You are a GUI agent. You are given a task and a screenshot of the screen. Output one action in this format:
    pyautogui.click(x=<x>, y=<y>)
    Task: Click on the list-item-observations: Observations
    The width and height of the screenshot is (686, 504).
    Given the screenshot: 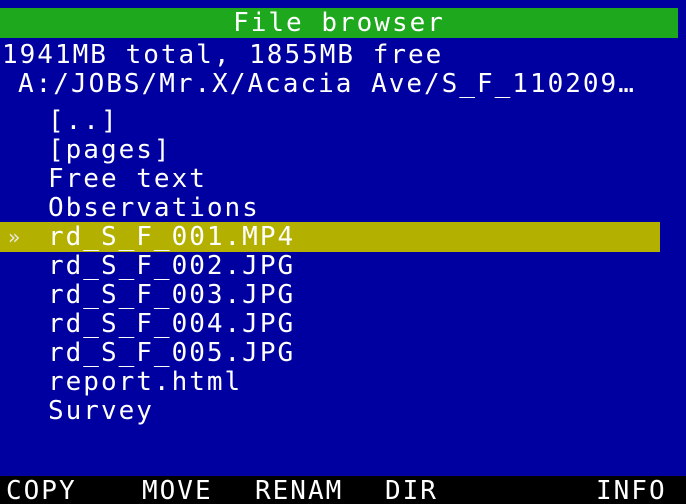 What is the action you would take?
    pyautogui.click(x=343, y=208)
    